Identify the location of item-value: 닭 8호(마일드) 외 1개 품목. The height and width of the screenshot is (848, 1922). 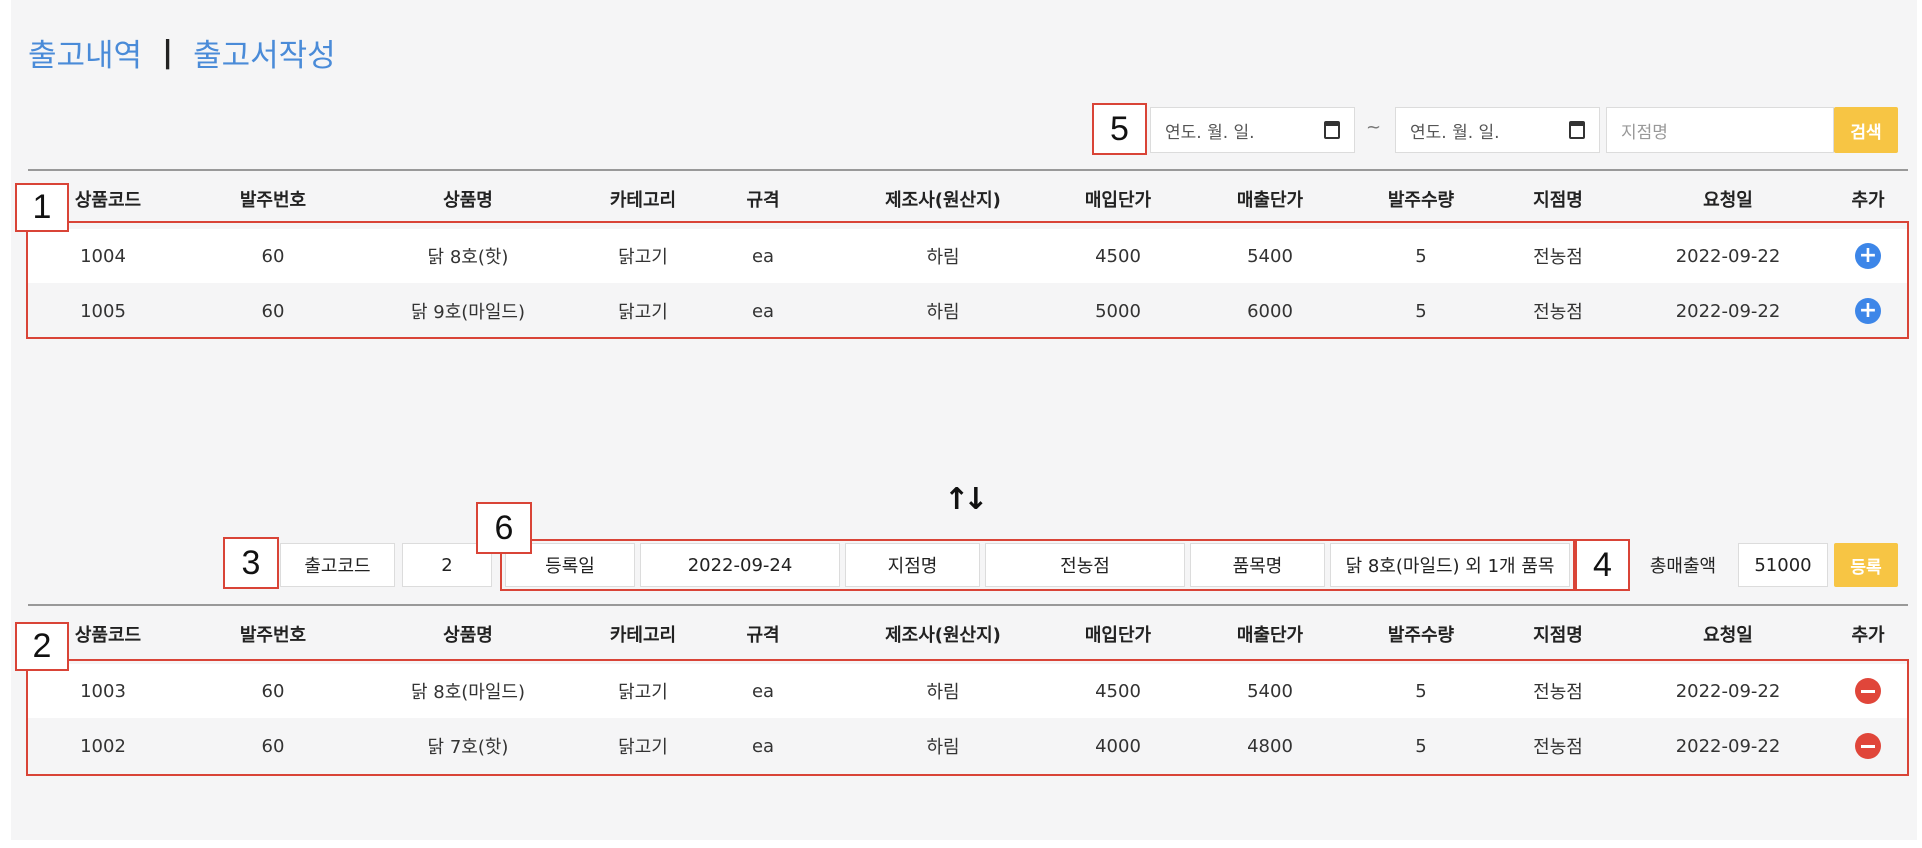
(1450, 565).